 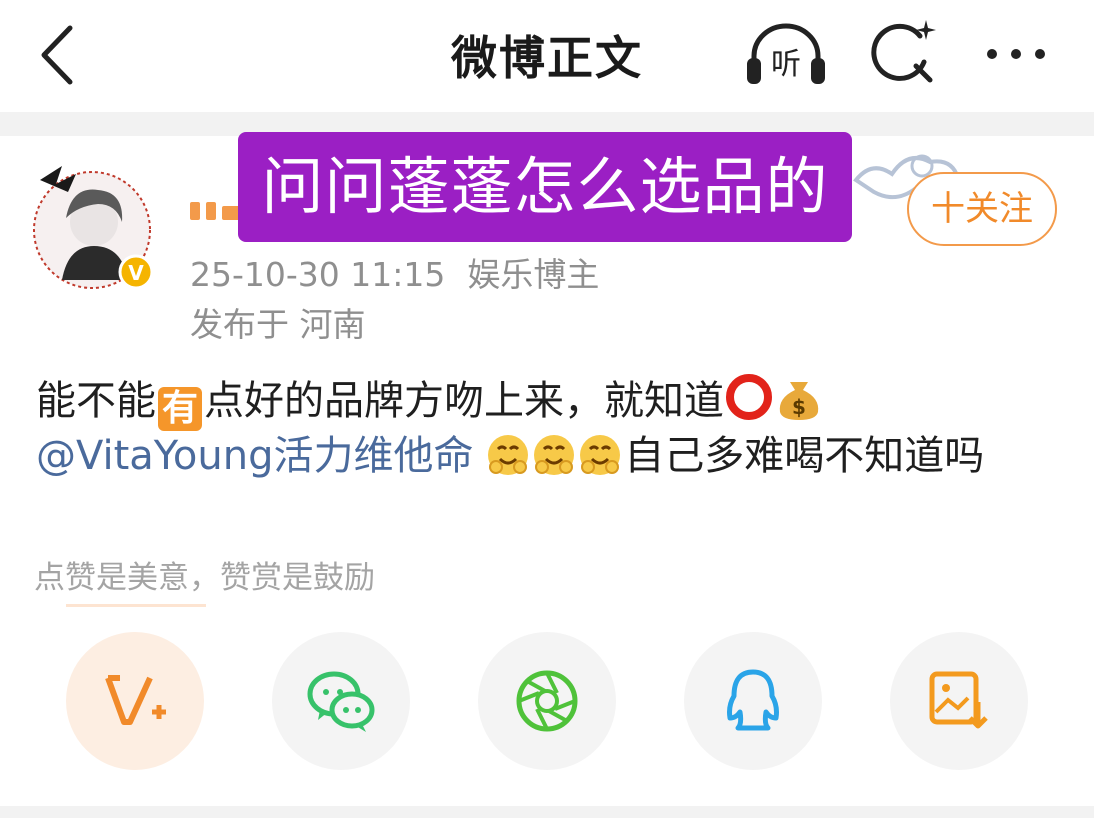 What do you see at coordinates (254, 456) in the screenshot?
I see `mention-link: @VitaYoung活力维他命` at bounding box center [254, 456].